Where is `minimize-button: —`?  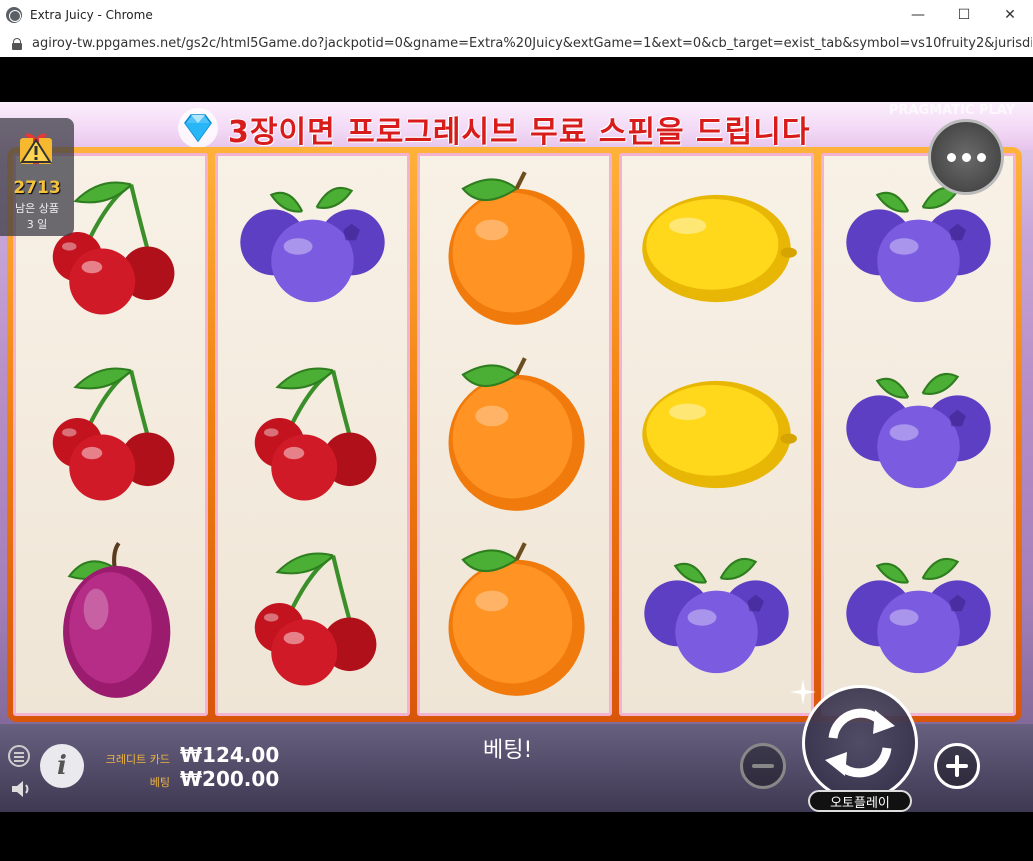
minimize-button: — is located at coordinates (918, 15).